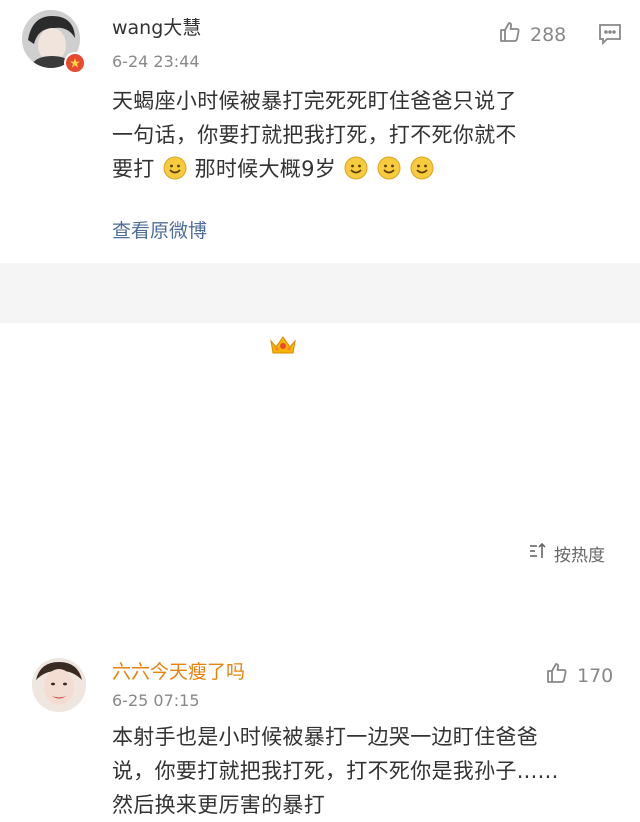 Image resolution: width=640 pixels, height=822 pixels. I want to click on sort-button: 按热度, so click(566, 553).